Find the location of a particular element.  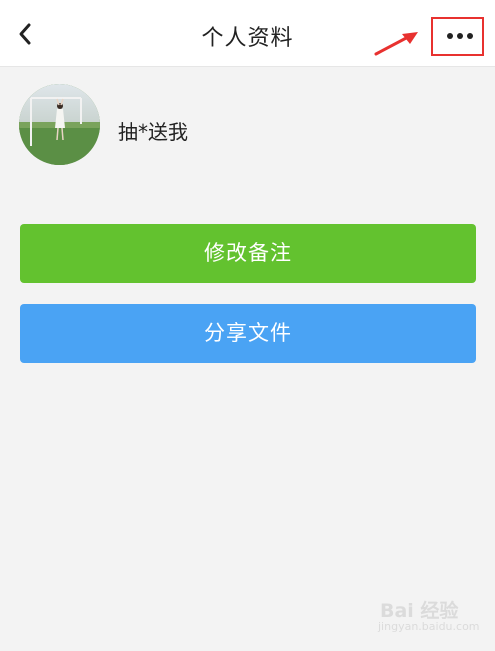

avatar-image is located at coordinates (59, 124).